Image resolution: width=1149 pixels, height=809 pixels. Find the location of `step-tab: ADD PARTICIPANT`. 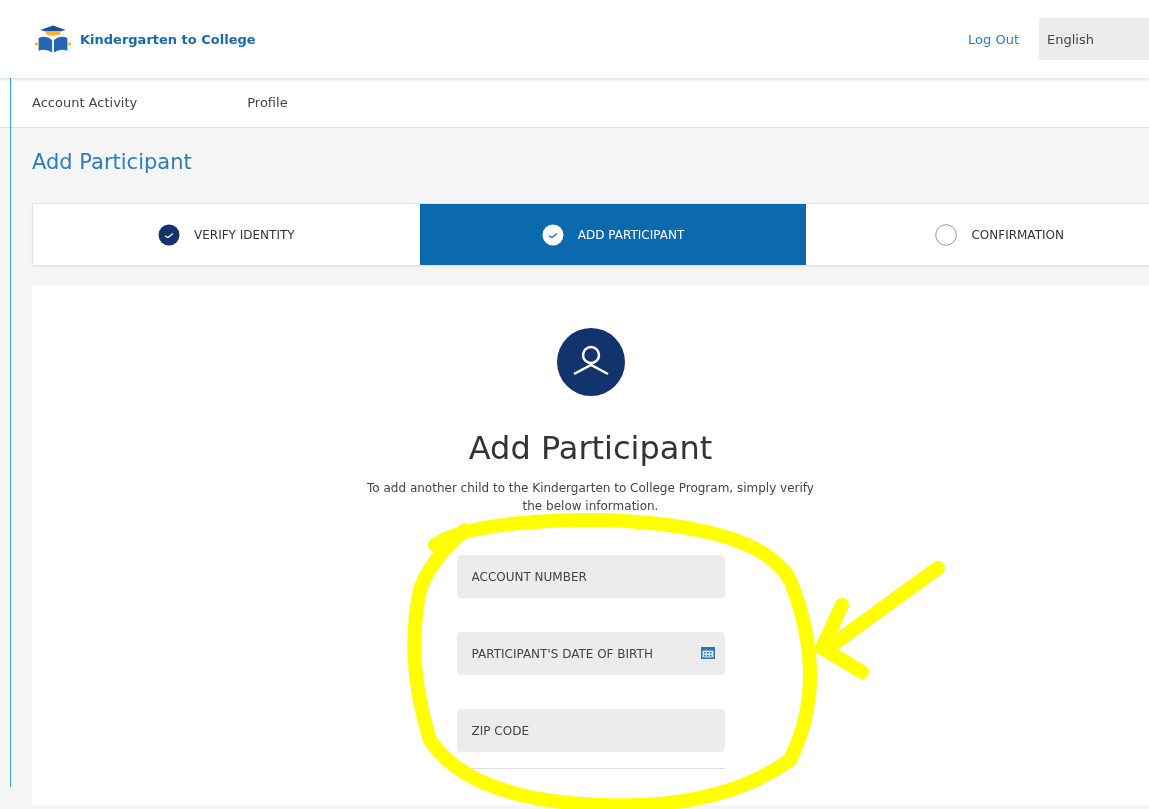

step-tab: ADD PARTICIPANT is located at coordinates (613, 234).